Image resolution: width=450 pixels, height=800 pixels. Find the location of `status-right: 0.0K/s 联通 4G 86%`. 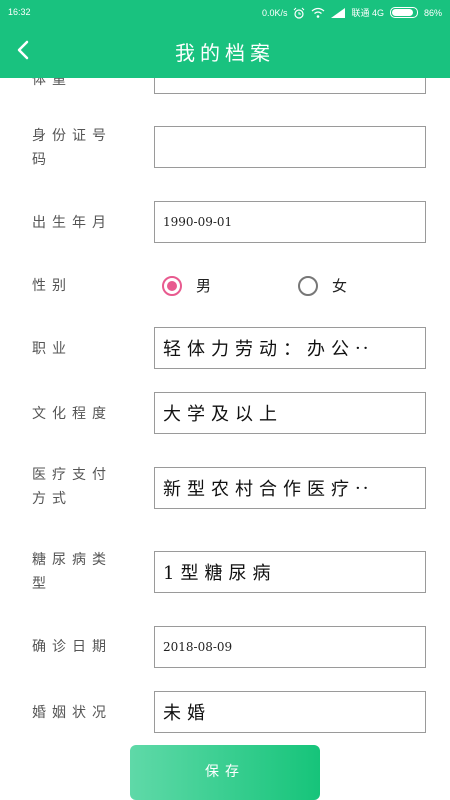

status-right: 0.0K/s 联通 4G 86% is located at coordinates (352, 12).